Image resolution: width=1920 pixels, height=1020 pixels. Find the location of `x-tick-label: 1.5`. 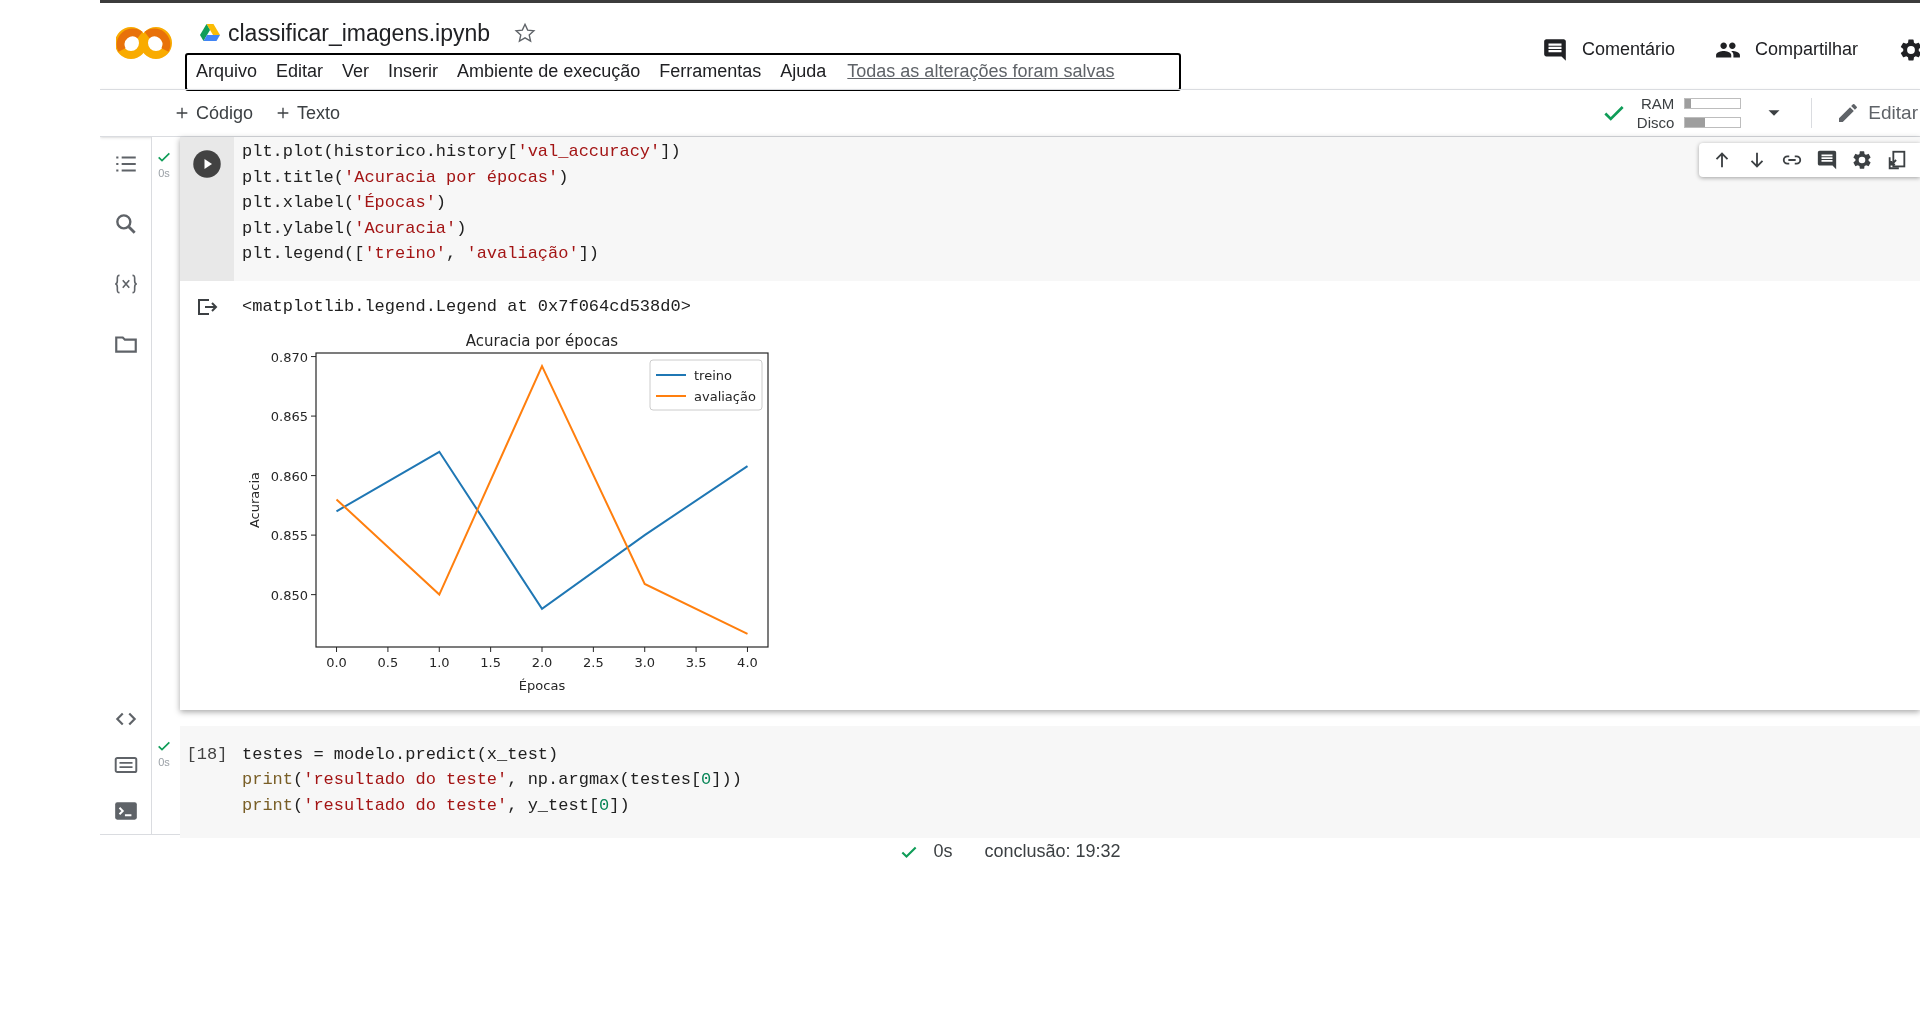

x-tick-label: 1.5 is located at coordinates (490, 662).